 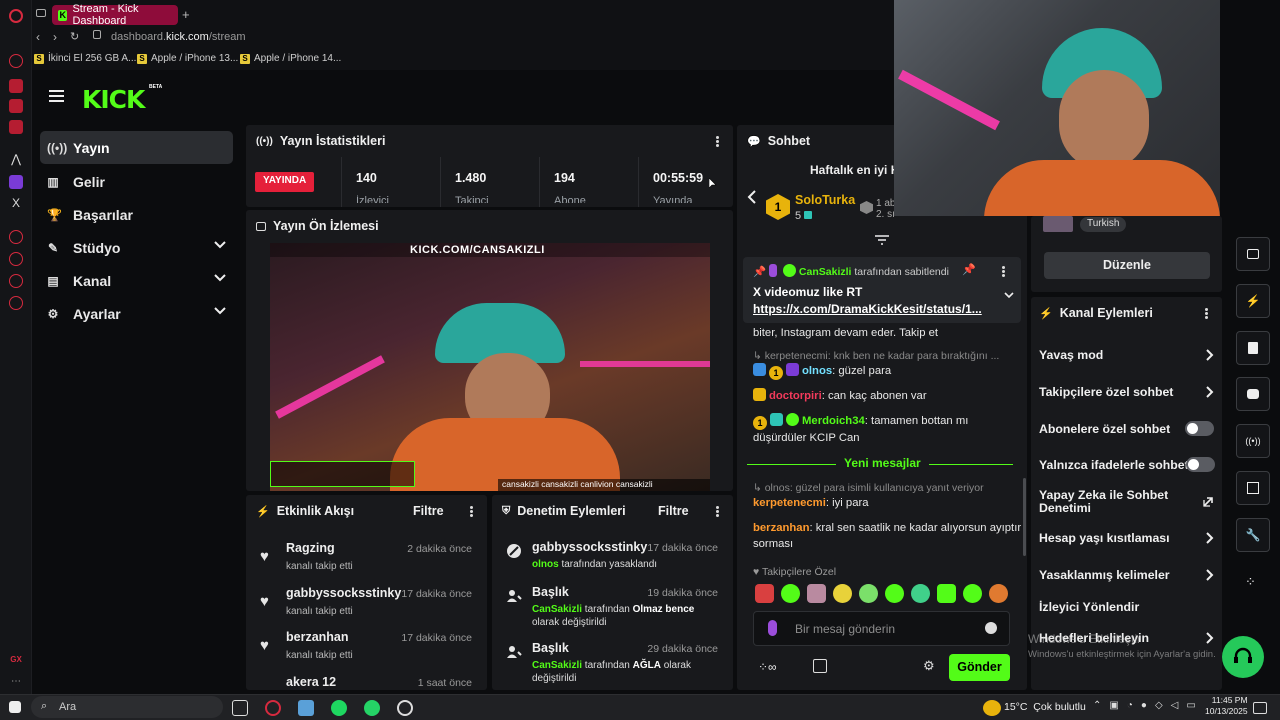 I want to click on emotes-only-toggle, so click(x=1200, y=464).